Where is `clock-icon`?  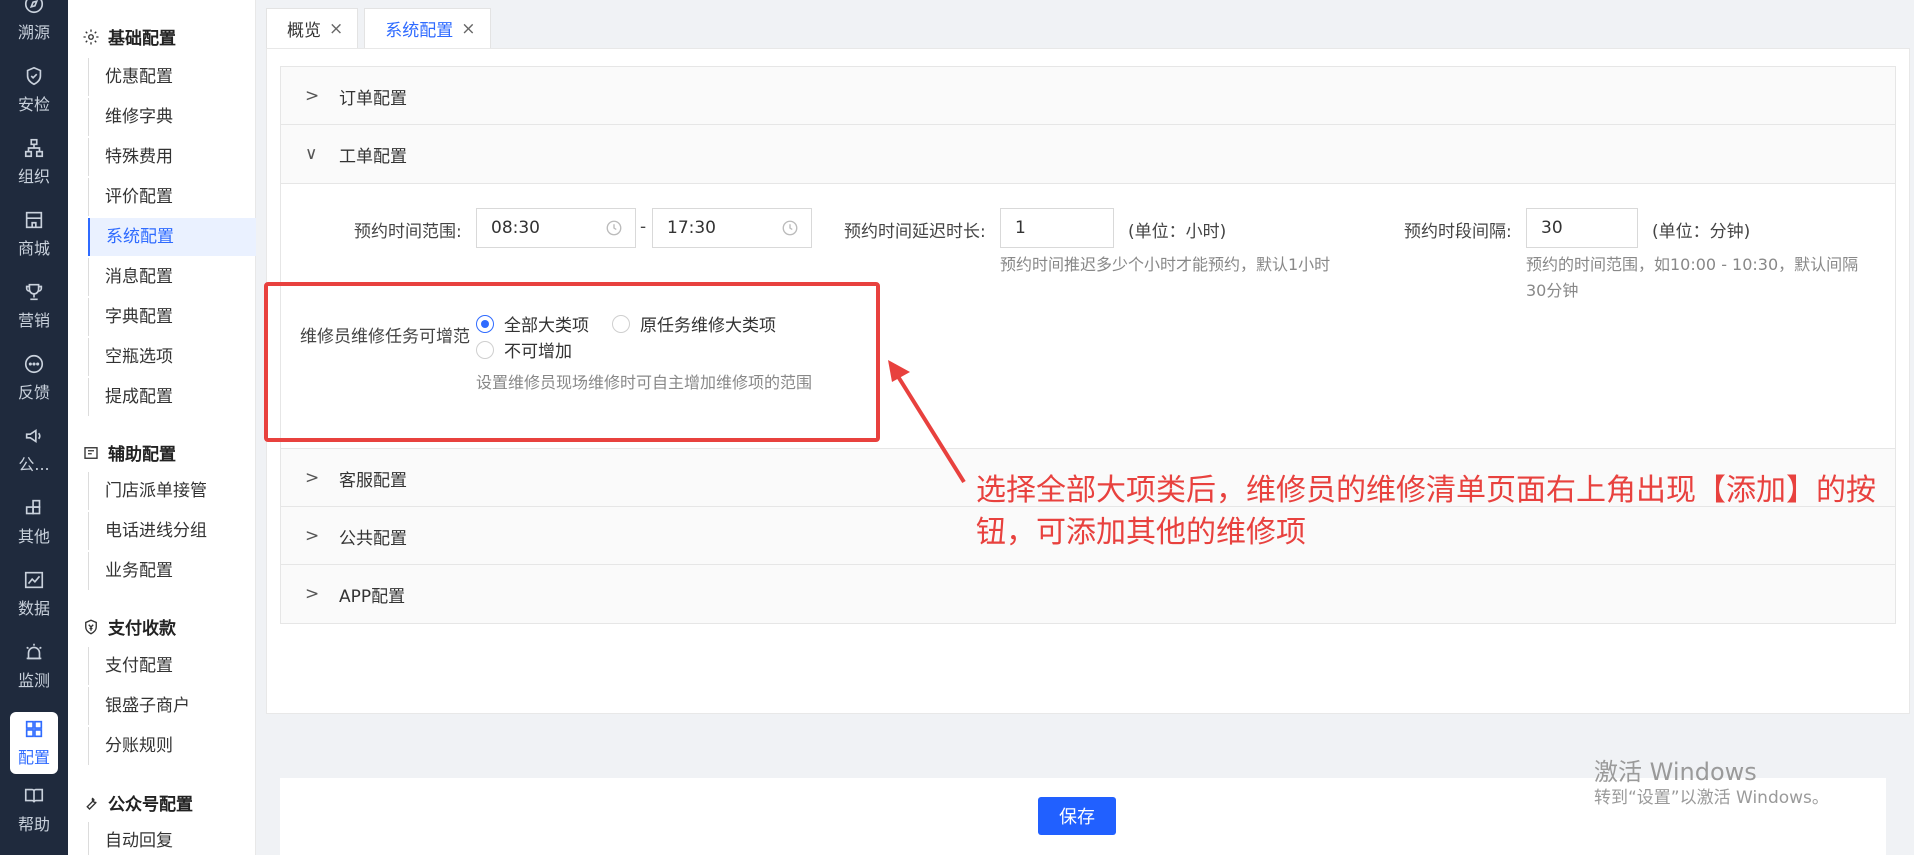 clock-icon is located at coordinates (614, 228).